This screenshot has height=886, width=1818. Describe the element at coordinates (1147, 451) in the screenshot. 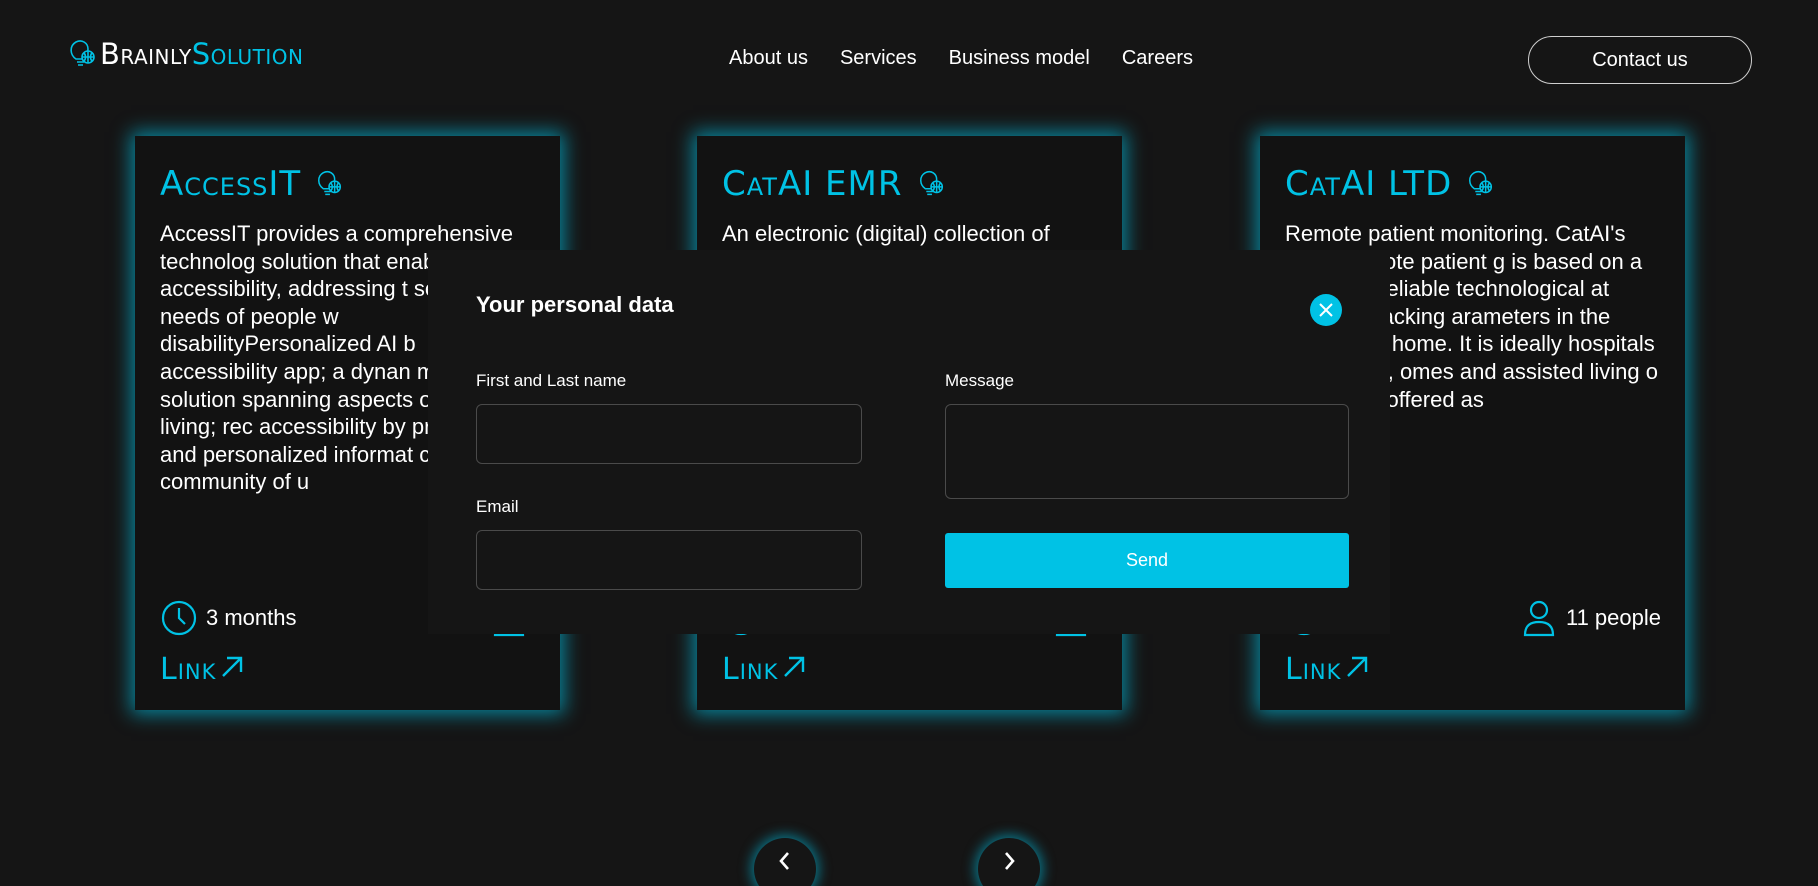

I see `message-input` at that location.